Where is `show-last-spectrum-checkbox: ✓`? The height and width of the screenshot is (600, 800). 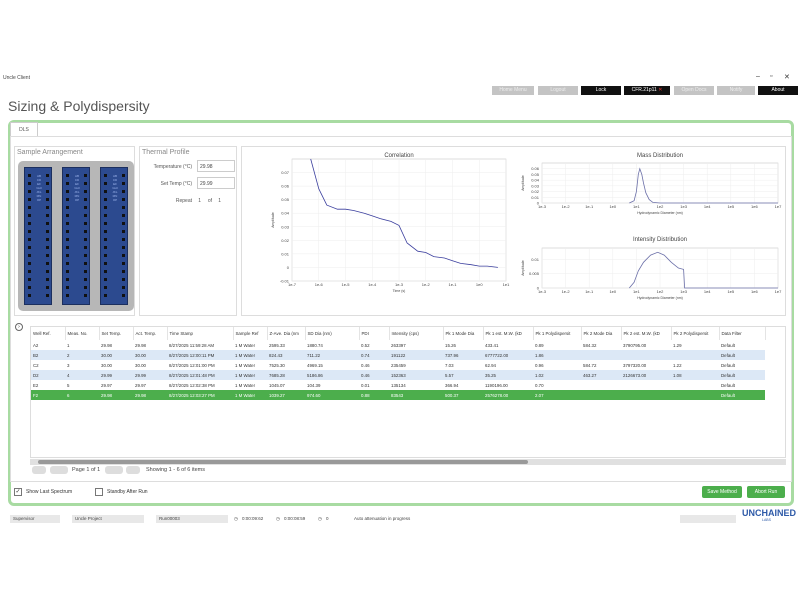 show-last-spectrum-checkbox: ✓ is located at coordinates (18, 492).